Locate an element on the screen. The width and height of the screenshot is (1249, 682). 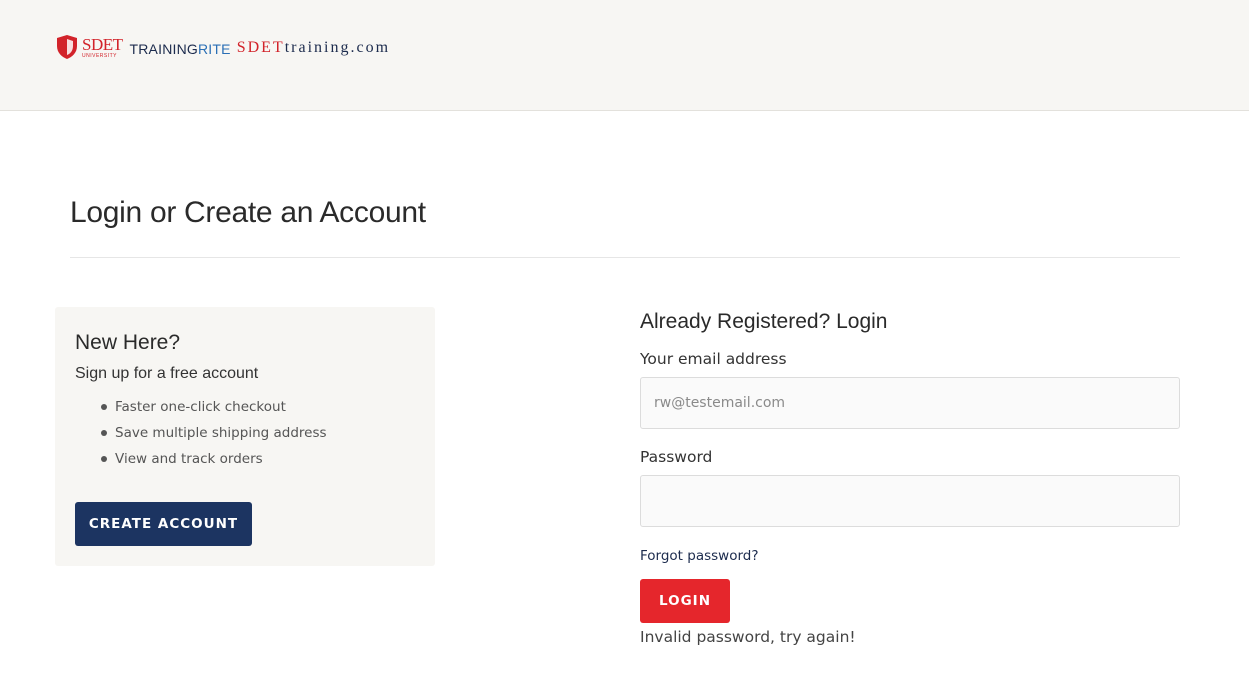
create-account-button: CREATE ACCOUNT is located at coordinates (163, 524).